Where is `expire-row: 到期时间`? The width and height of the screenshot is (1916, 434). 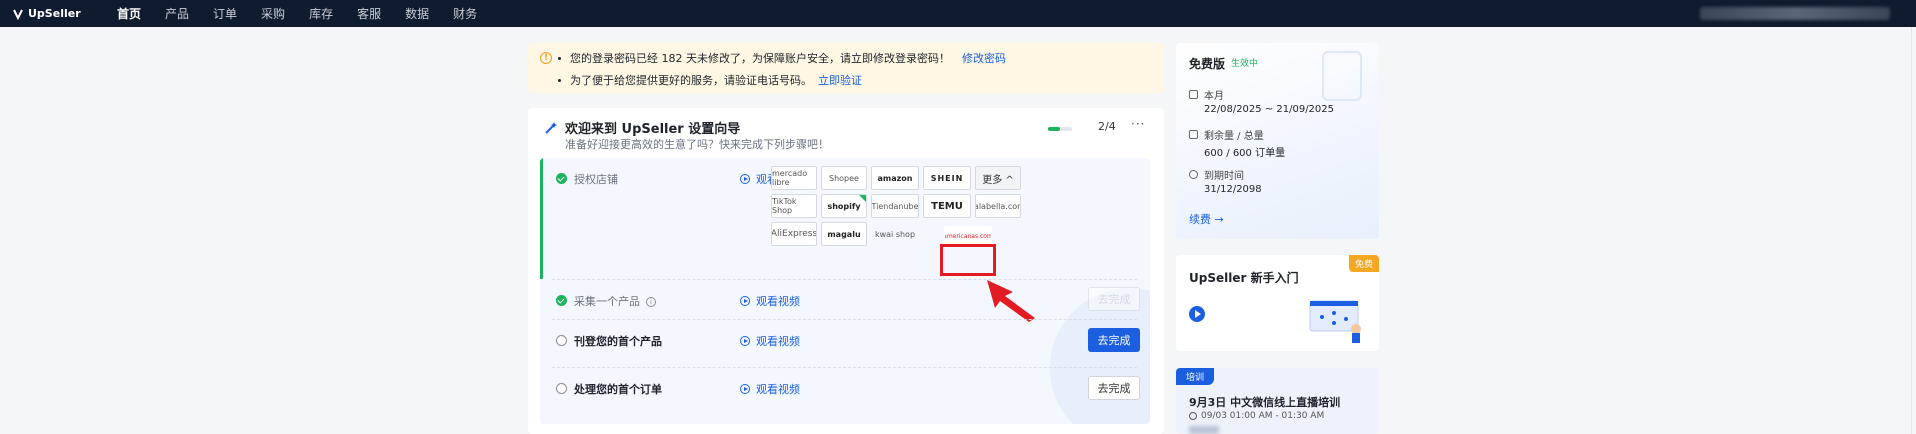
expire-row: 到期时间 is located at coordinates (1216, 174).